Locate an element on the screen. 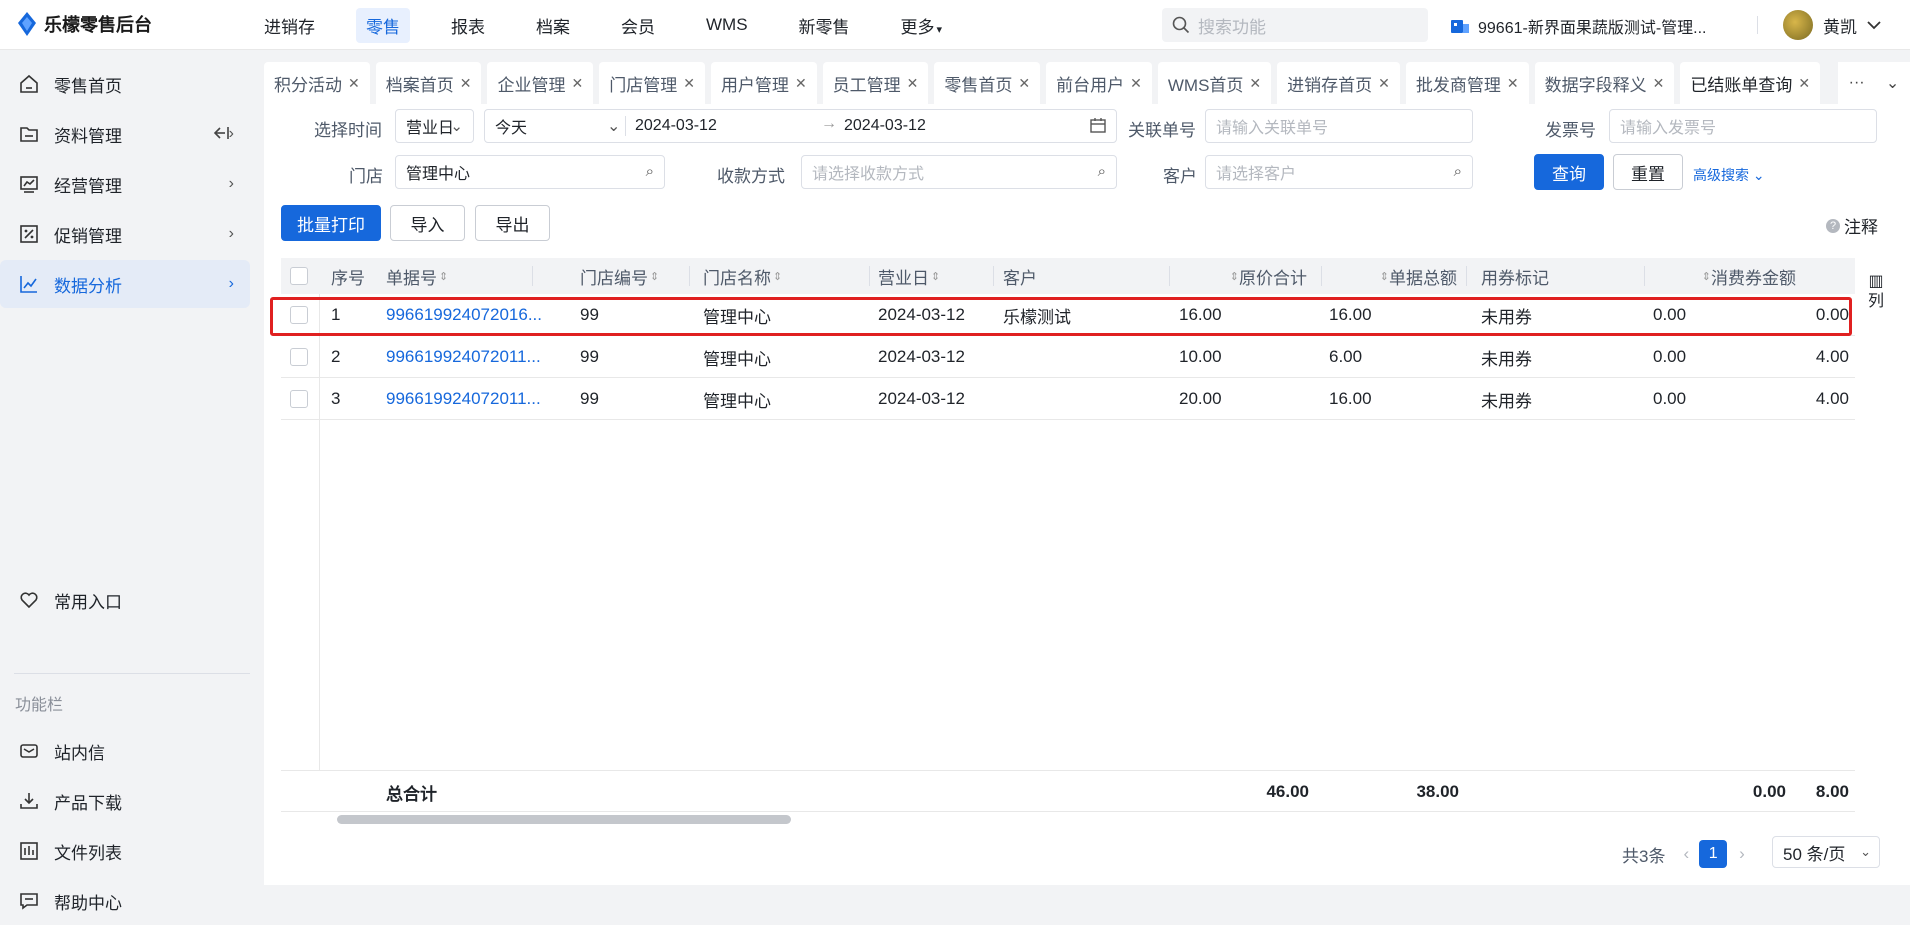 The height and width of the screenshot is (925, 1910). sidebar-item-promotions: 促销管理 › is located at coordinates (125, 234).